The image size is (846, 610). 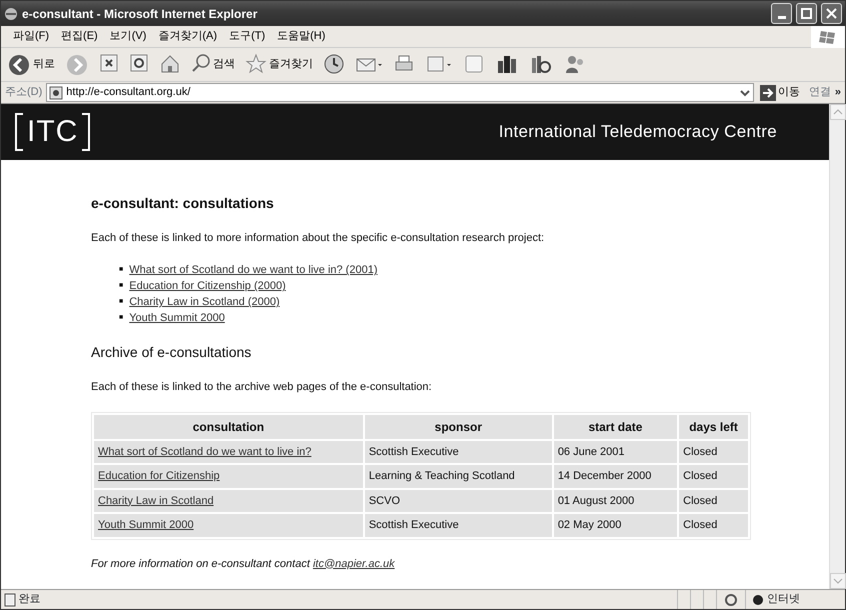 I want to click on forward-icon, so click(x=77, y=64).